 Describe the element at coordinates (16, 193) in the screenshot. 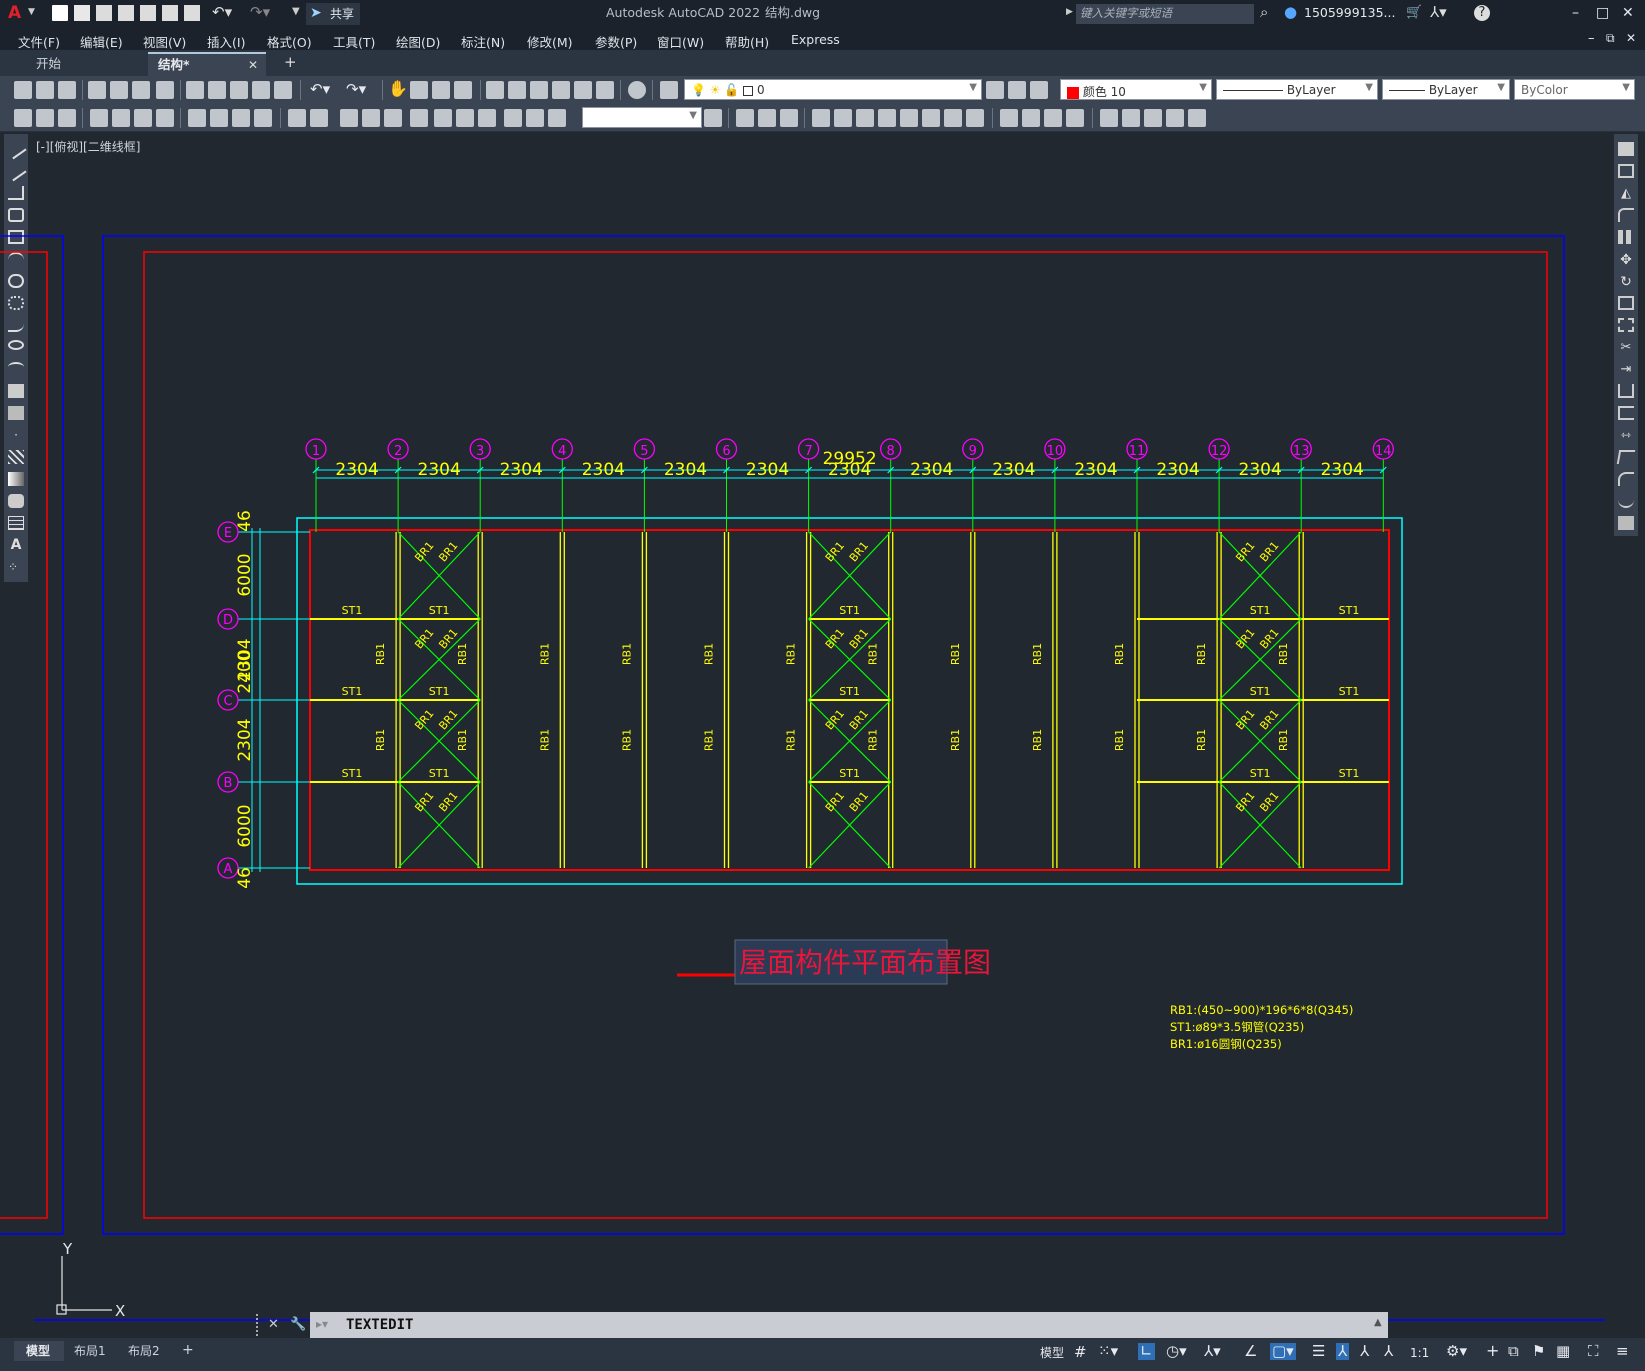

I see `polyline-icon` at that location.